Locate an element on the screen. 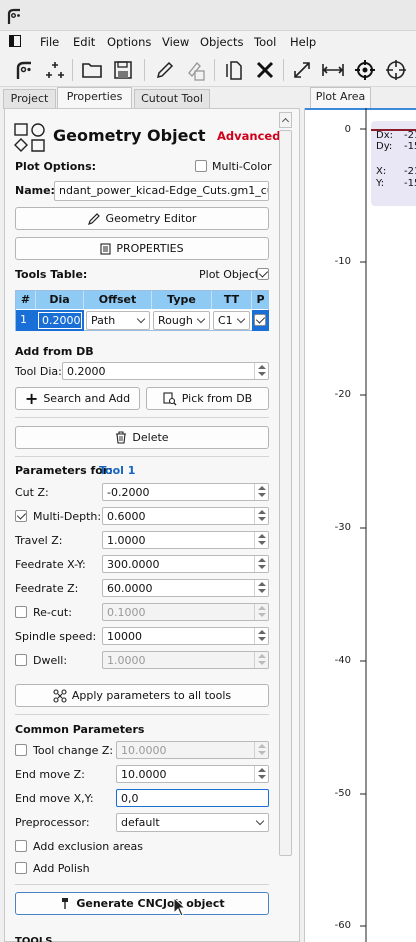 Image resolution: width=416 pixels, height=942 pixels. new-project-icon is located at coordinates (24, 70).